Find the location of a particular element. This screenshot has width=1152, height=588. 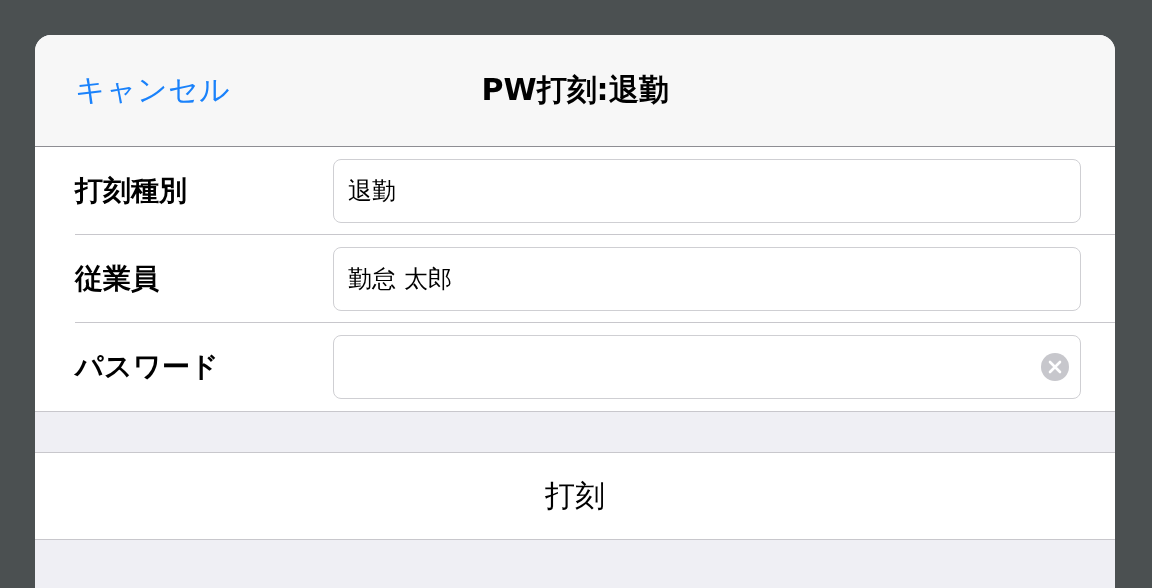

text-field: 退勤 is located at coordinates (707, 190).